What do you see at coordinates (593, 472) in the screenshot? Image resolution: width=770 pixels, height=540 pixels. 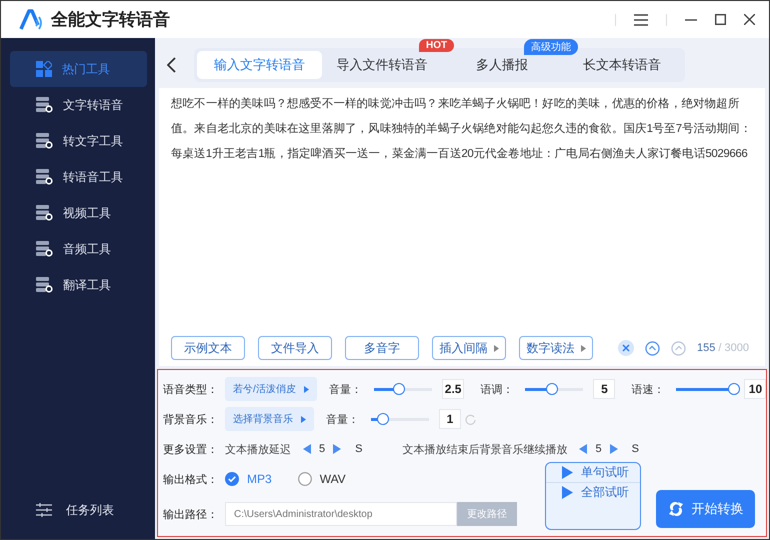 I see `preview-button: 单句试听` at bounding box center [593, 472].